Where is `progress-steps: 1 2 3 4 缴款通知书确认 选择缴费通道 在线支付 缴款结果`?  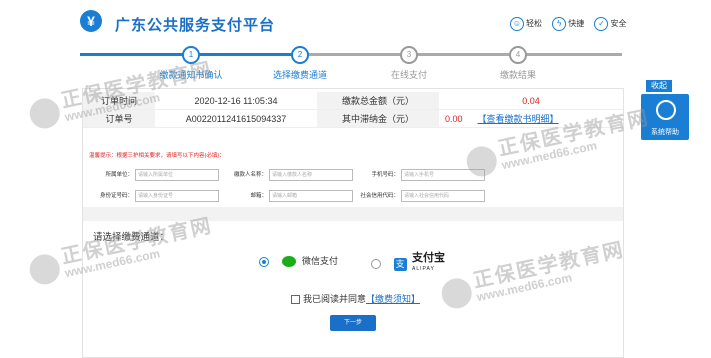 progress-steps: 1 2 3 4 缴款通知书确认 选择缴费通道 在线支付 缴款结果 is located at coordinates (355, 66).